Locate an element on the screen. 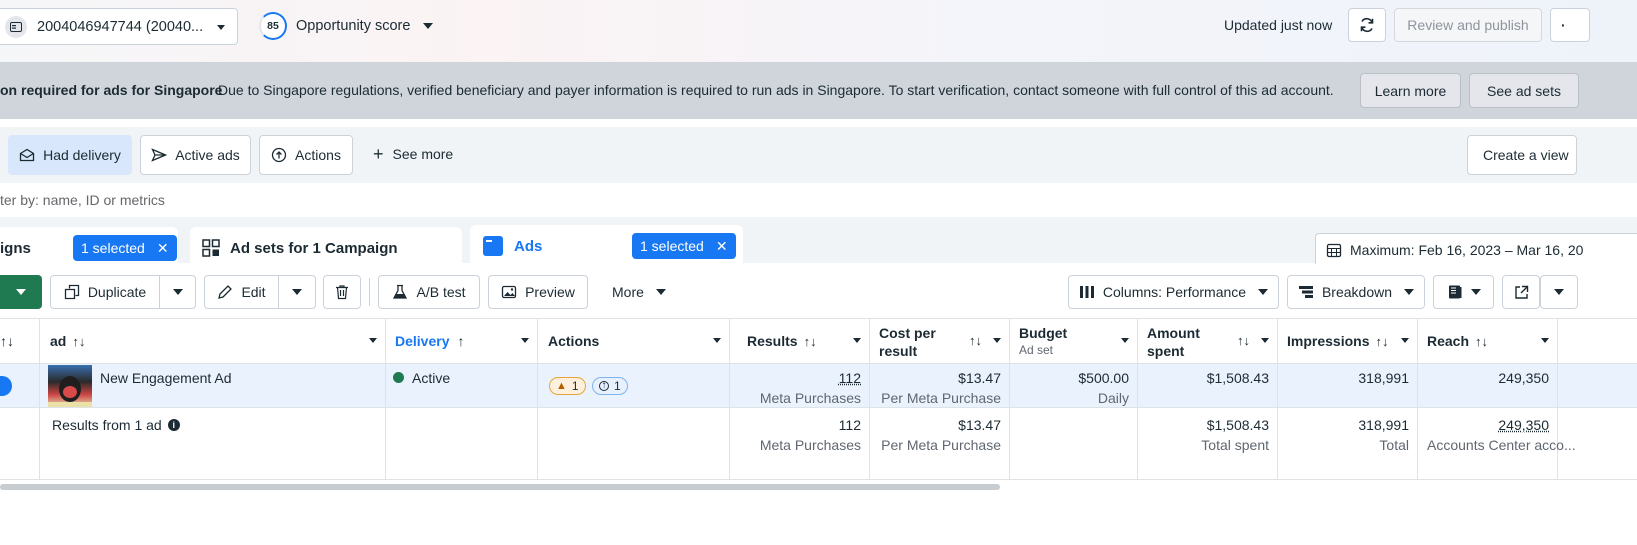 Image resolution: width=1637 pixels, height=545 pixels. preview-button: Preview is located at coordinates (538, 292).